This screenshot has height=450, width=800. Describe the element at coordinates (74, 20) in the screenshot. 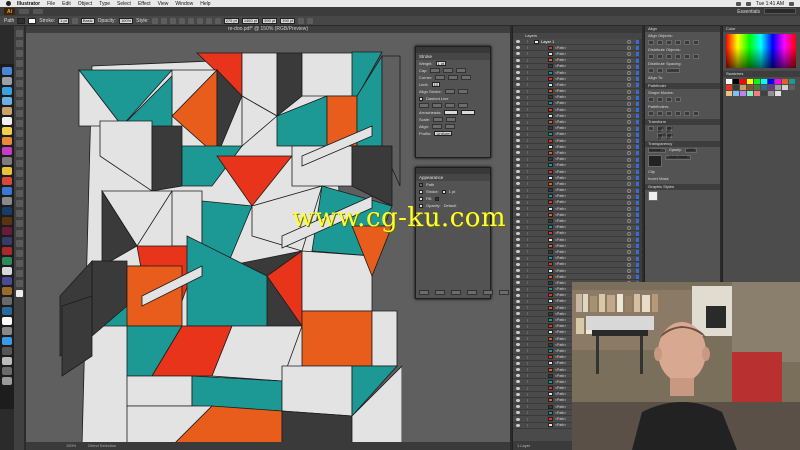

I see `variable-width-icon` at that location.